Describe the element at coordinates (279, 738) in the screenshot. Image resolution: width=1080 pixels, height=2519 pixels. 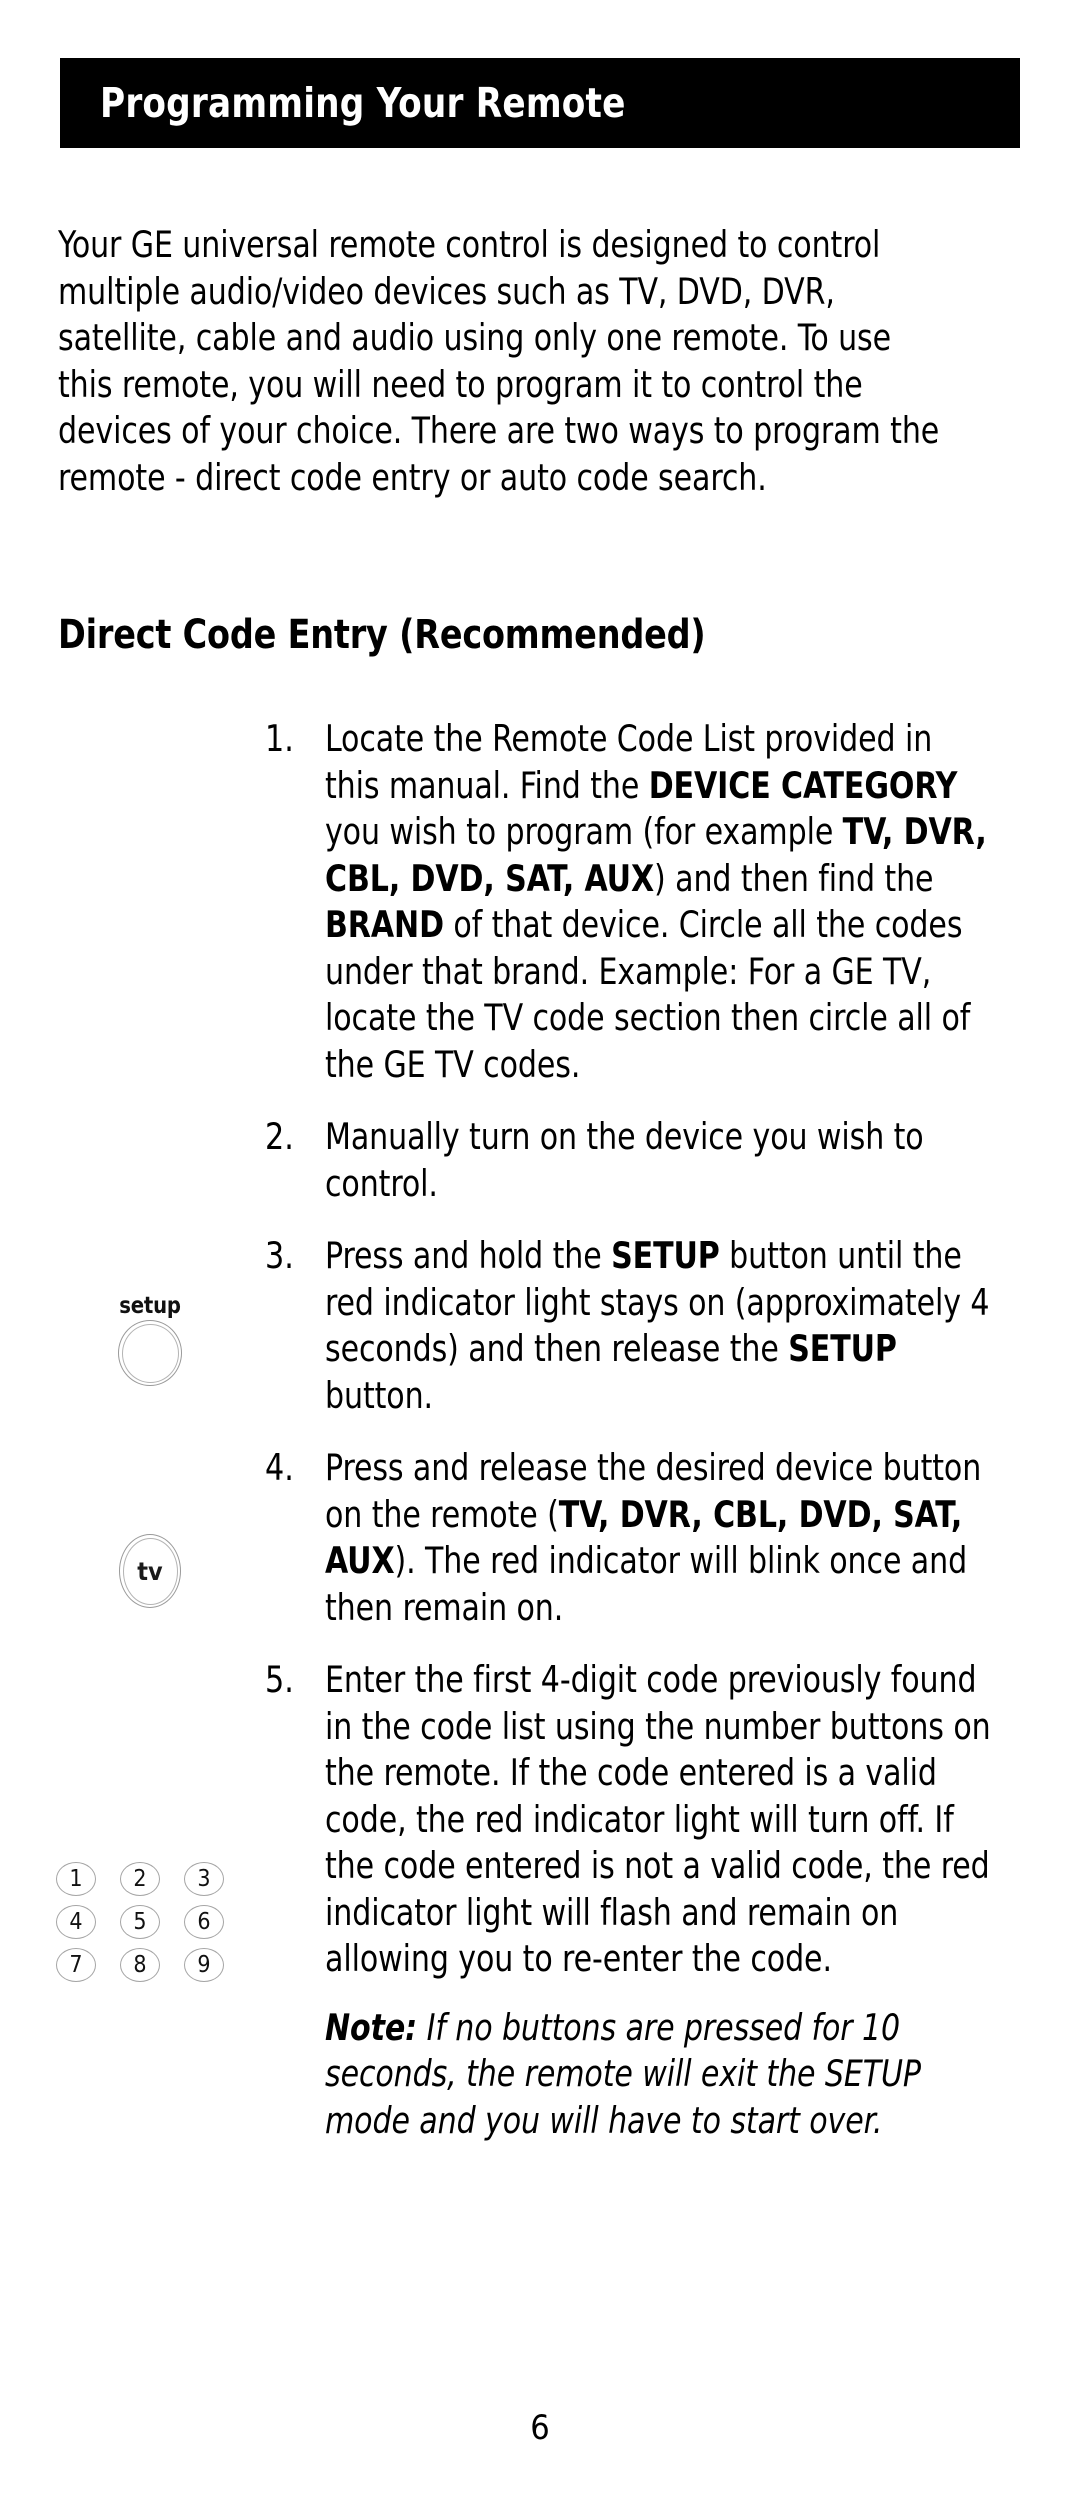
I see `step-number: 1.` at that location.